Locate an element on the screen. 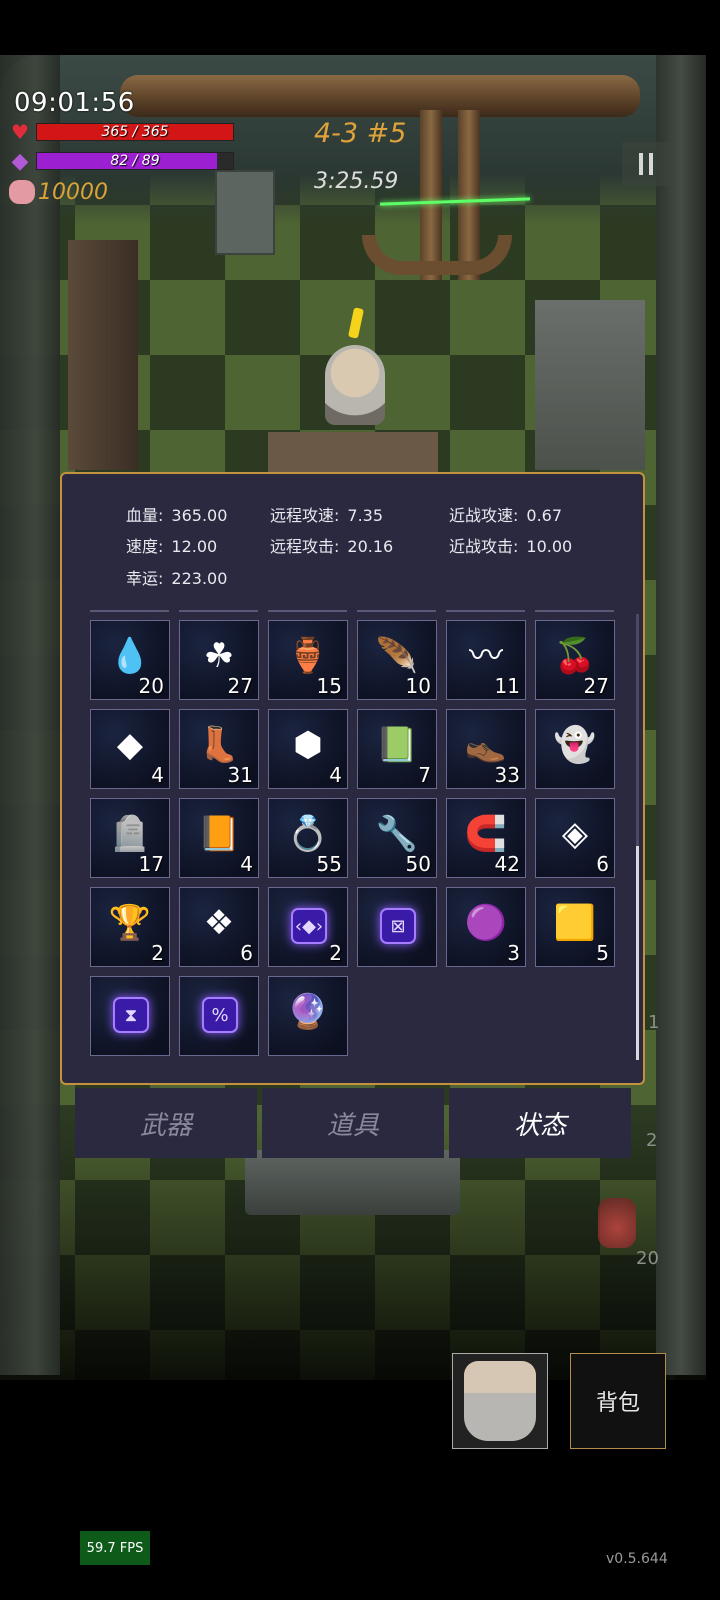  item-slot: 💧 20 is located at coordinates (130, 660).